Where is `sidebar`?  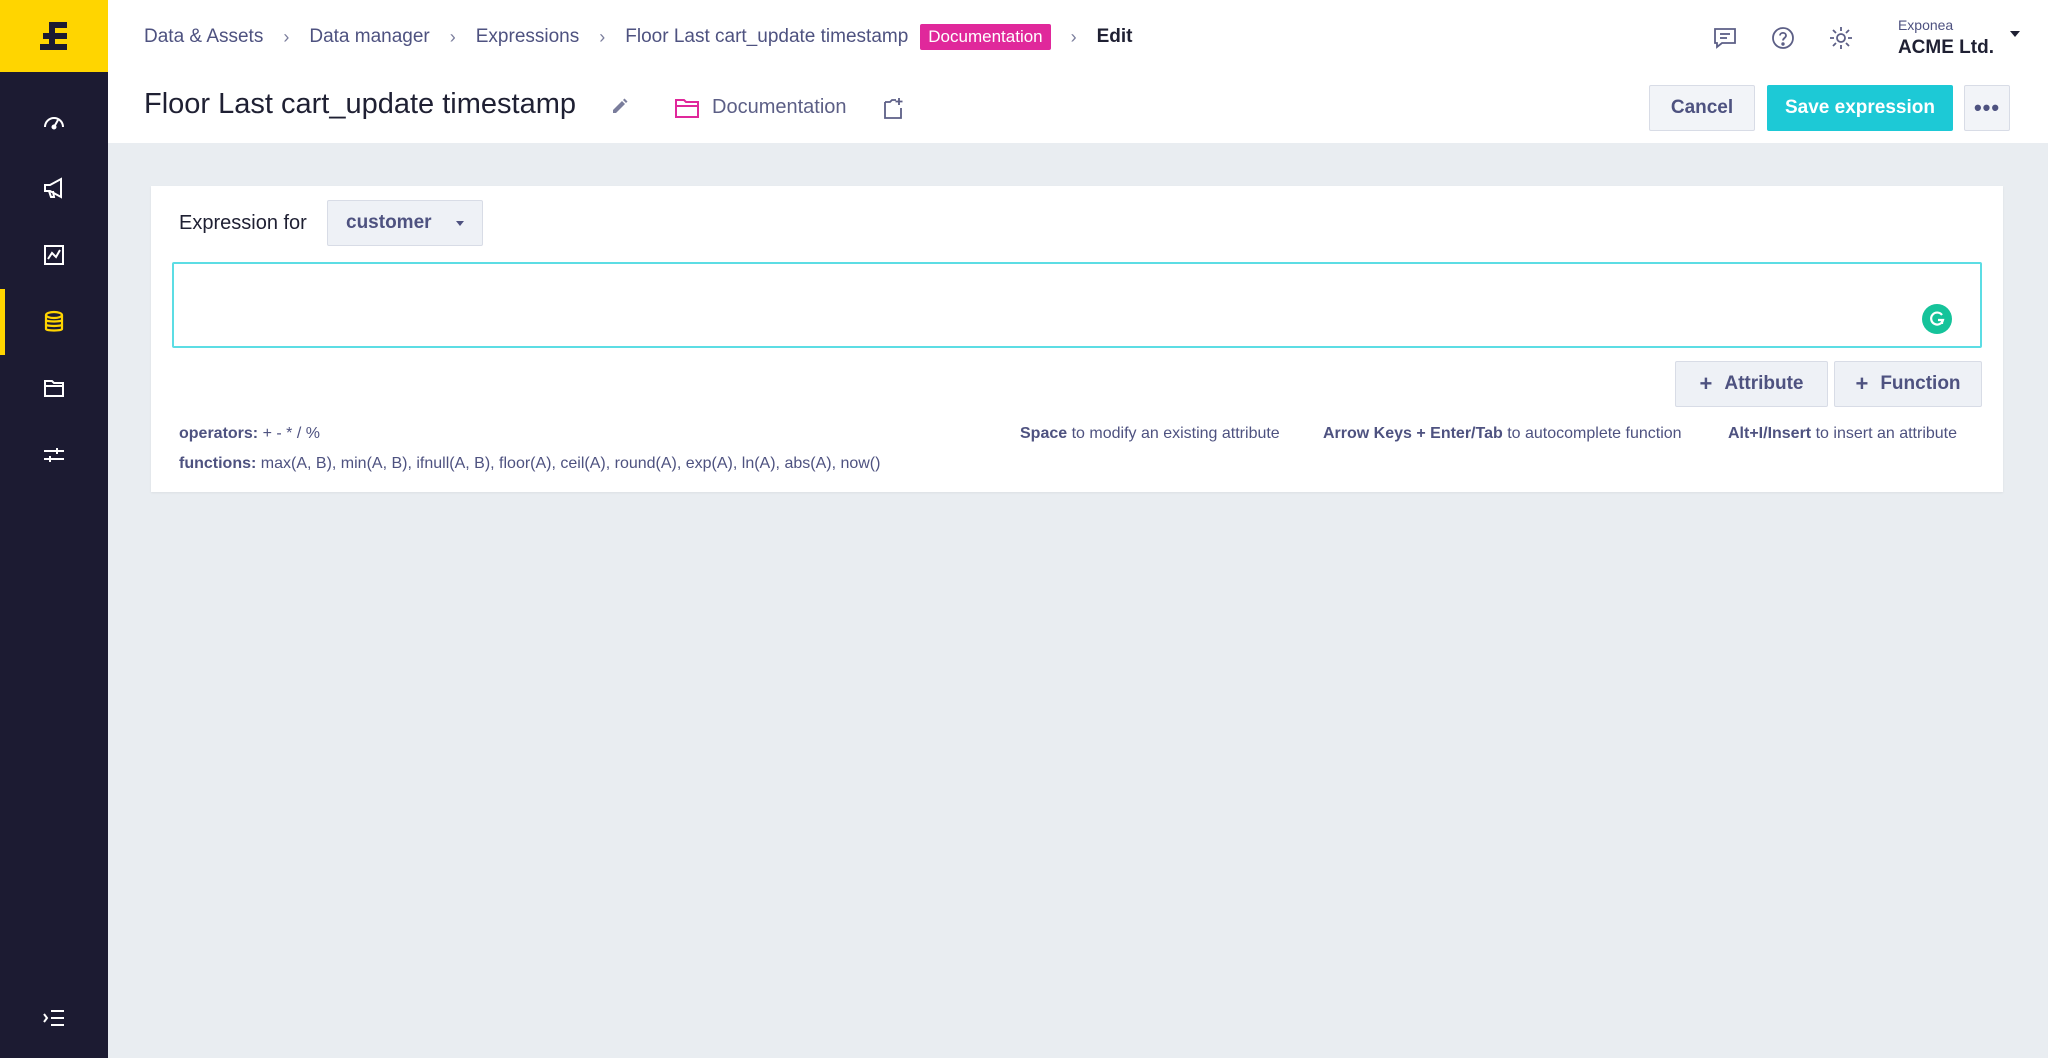 sidebar is located at coordinates (54, 529).